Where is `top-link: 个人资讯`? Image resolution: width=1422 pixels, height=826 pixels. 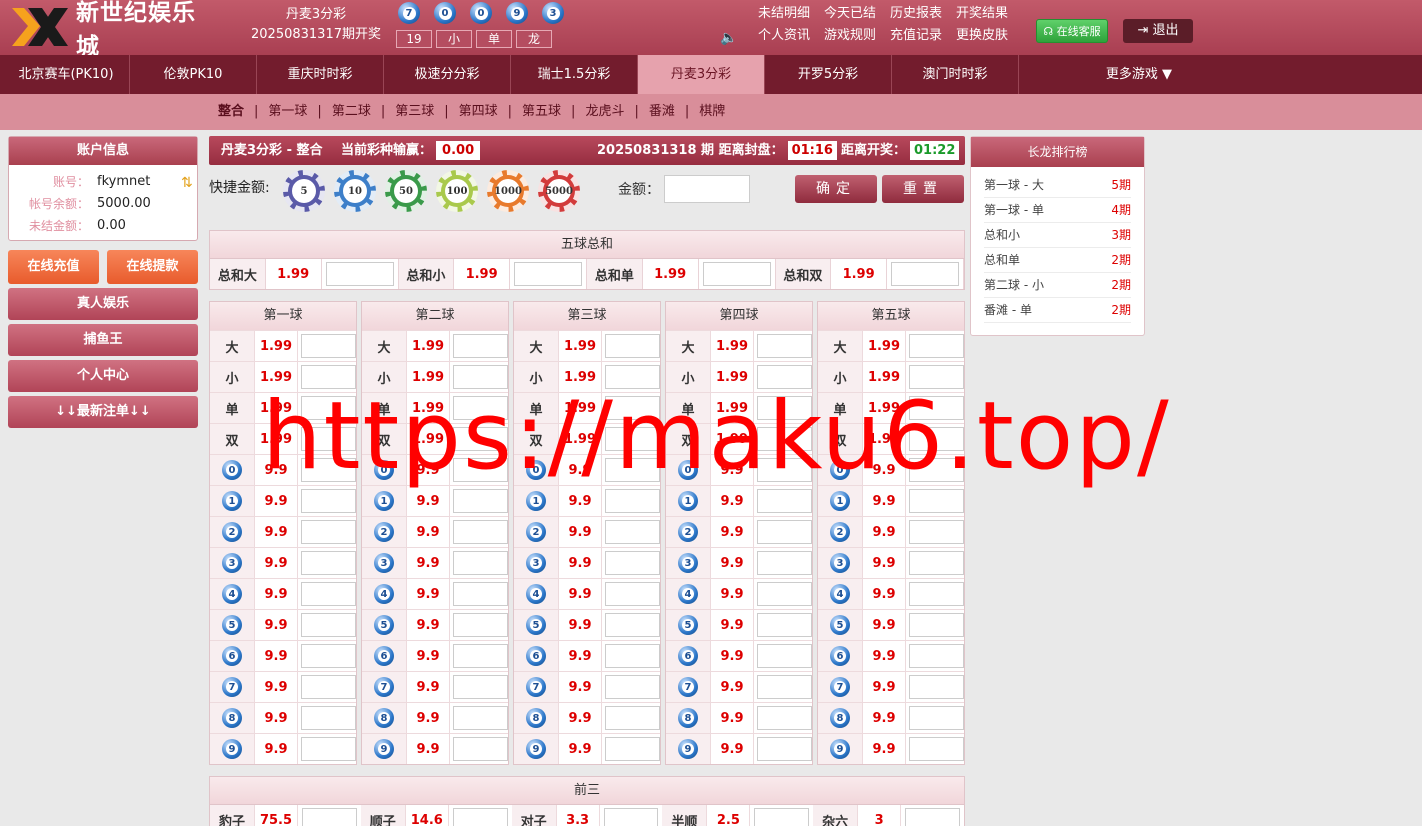
top-link: 个人资讯 is located at coordinates (784, 36).